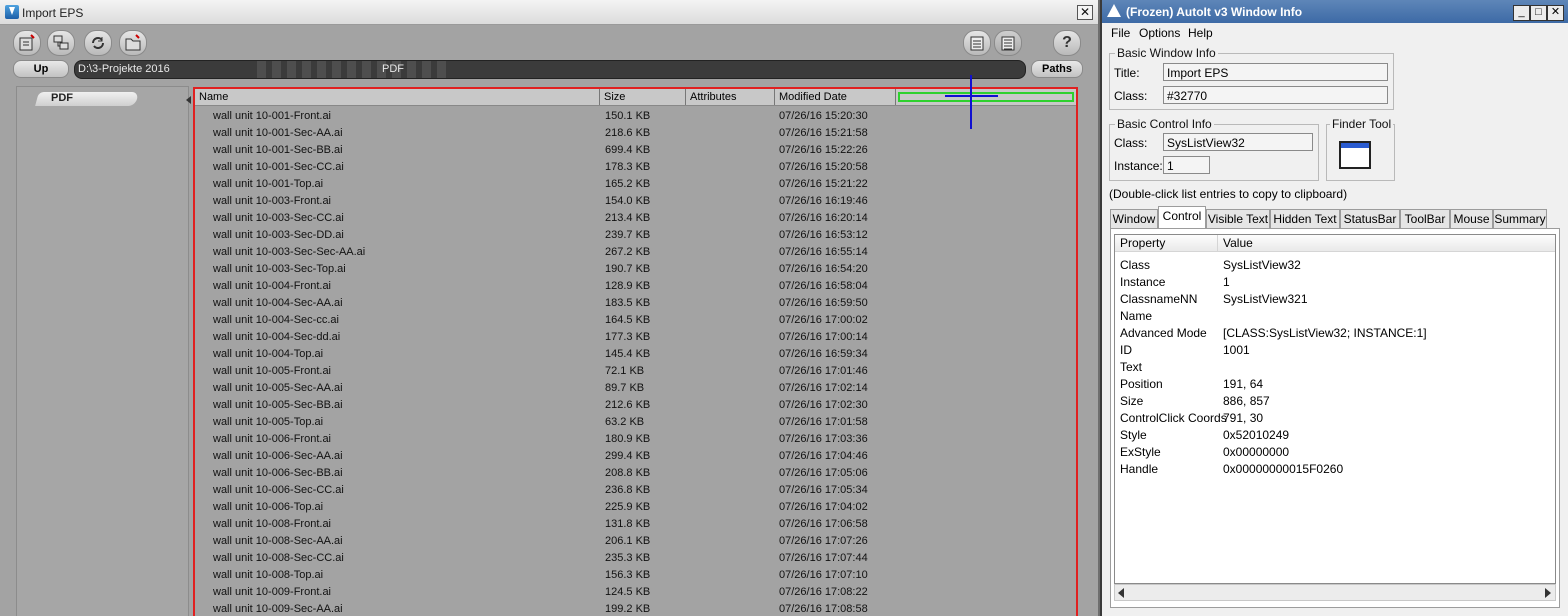 This screenshot has height=616, width=1568. I want to click on import-eps-titlebar: Import EPS ✕, so click(549, 12).